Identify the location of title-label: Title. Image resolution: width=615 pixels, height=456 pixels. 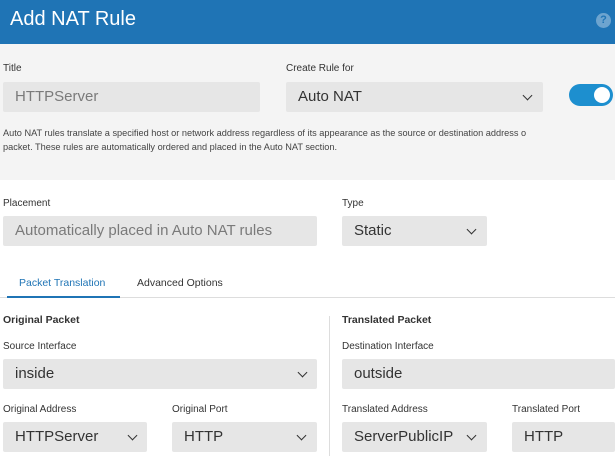
(12, 68).